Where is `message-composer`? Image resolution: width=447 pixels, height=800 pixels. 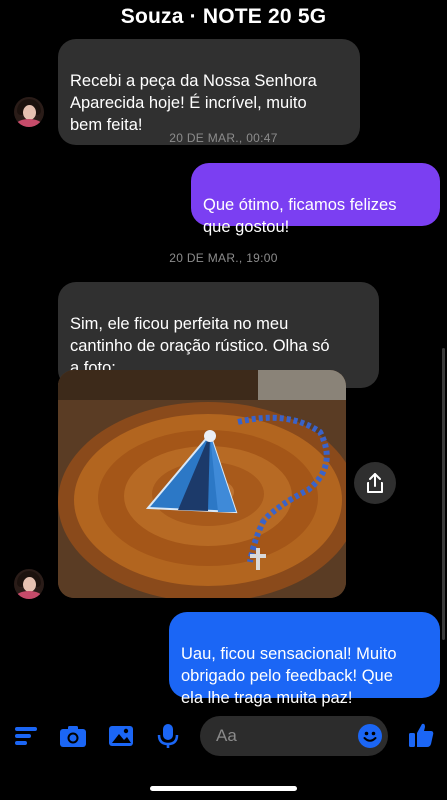
message-composer is located at coordinates (223, 736).